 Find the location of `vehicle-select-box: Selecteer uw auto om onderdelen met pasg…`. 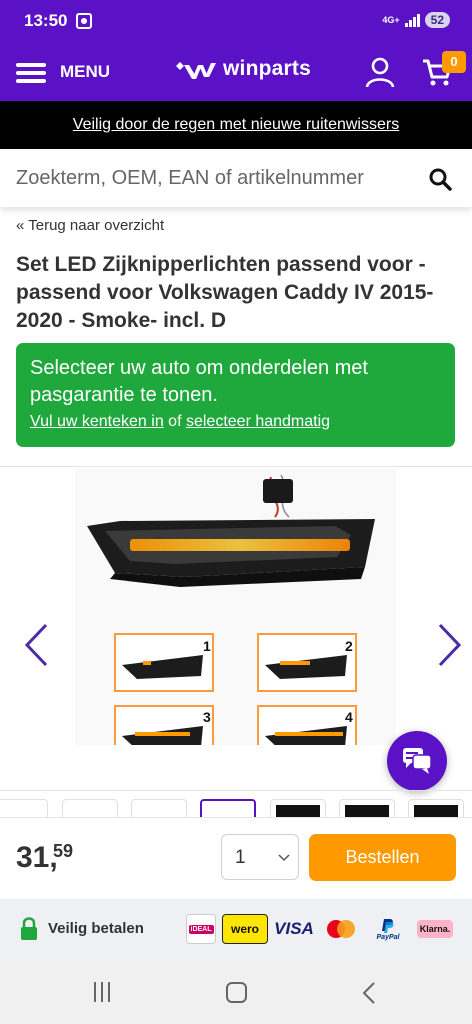

vehicle-select-box: Selecteer uw auto om onderdelen met pasg… is located at coordinates (235, 395).